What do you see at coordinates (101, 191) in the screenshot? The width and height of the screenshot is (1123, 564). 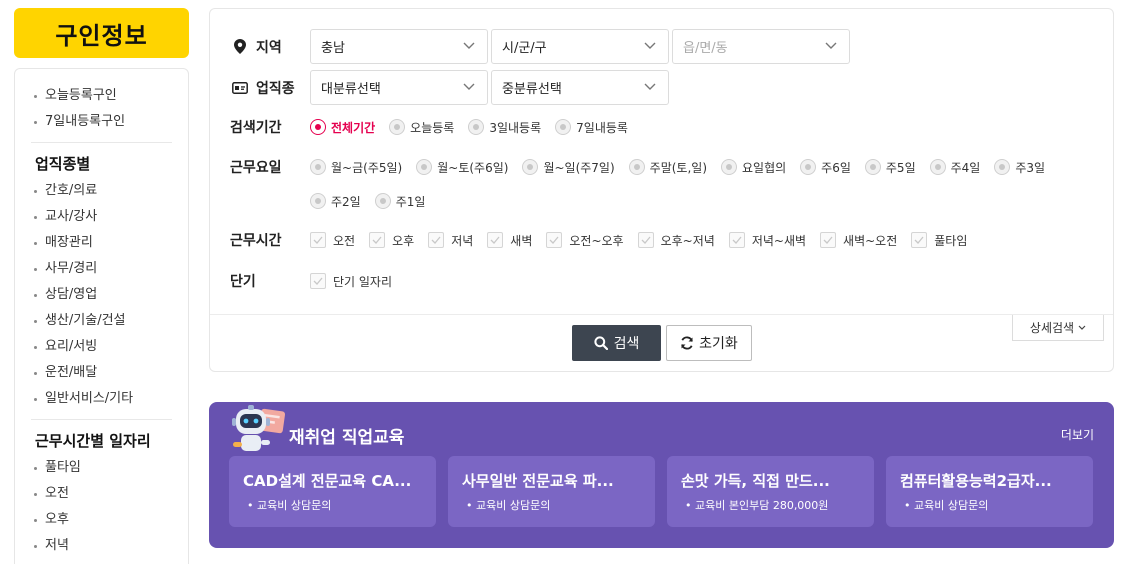 I see `sidebar-item-nursing: 간호/의료` at bounding box center [101, 191].